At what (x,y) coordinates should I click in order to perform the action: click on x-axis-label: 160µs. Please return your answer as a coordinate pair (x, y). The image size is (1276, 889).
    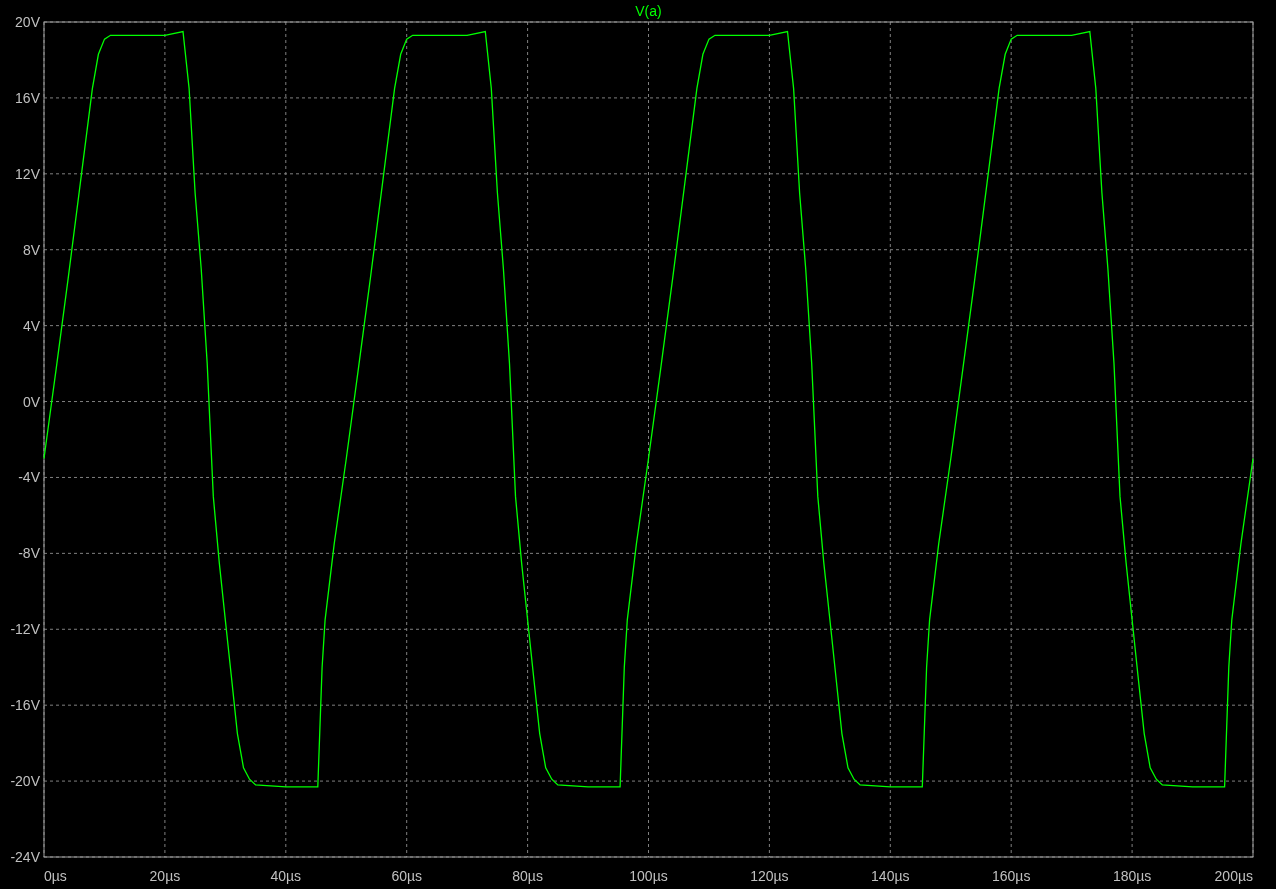
    Looking at the image, I should click on (1011, 876).